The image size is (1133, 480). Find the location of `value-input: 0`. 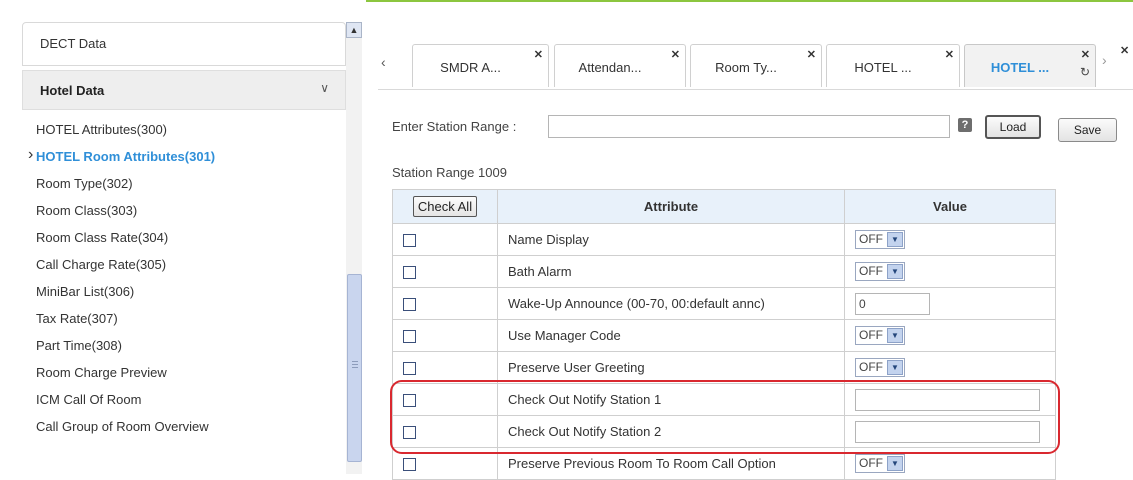

value-input: 0 is located at coordinates (892, 303).